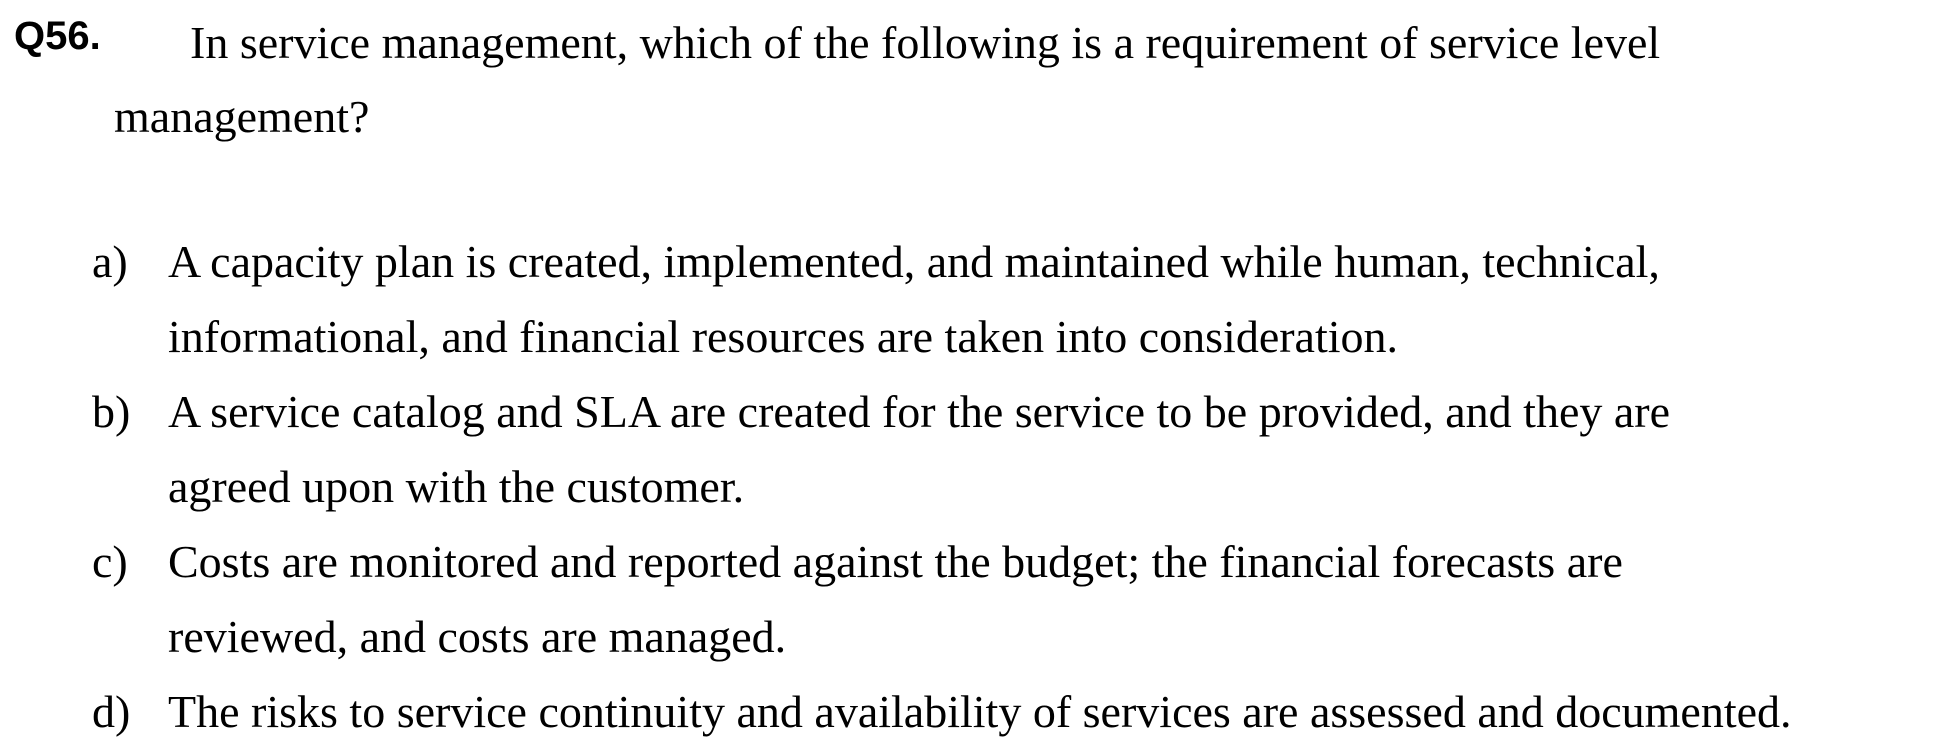  I want to click on option-letter: d), so click(111, 711).